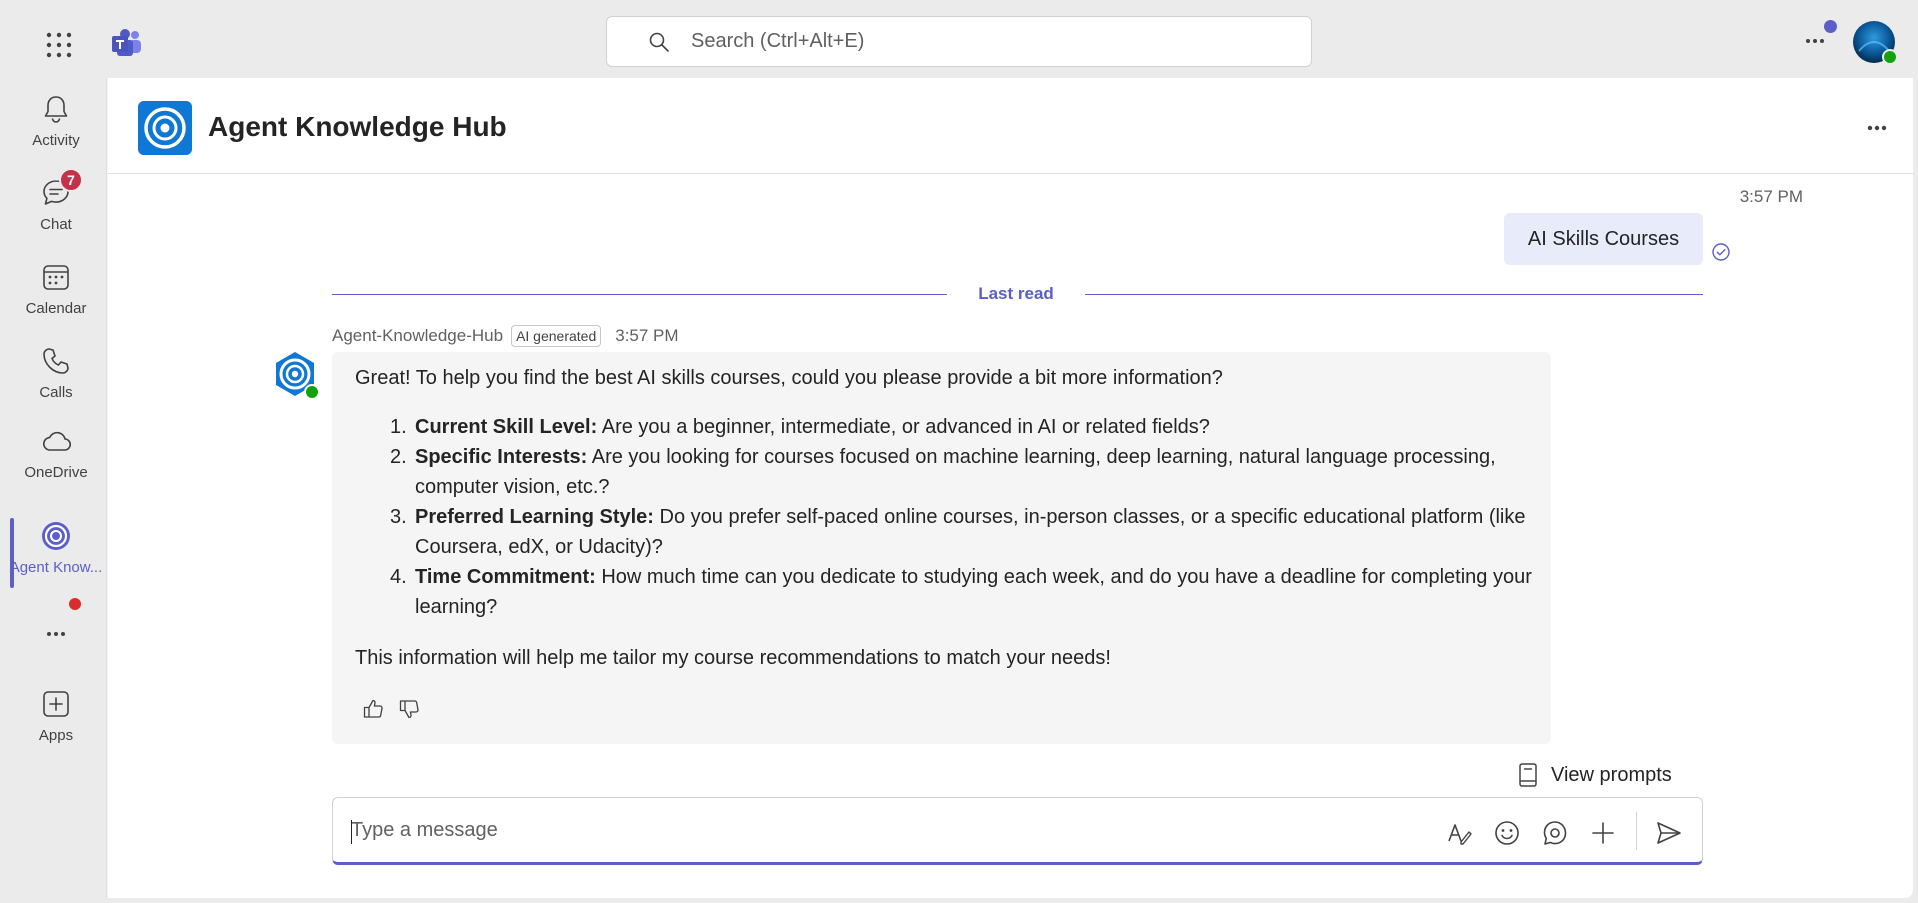 The image size is (1918, 903). I want to click on top-bar: Search (Ctrl+Alt+E), so click(959, 41).